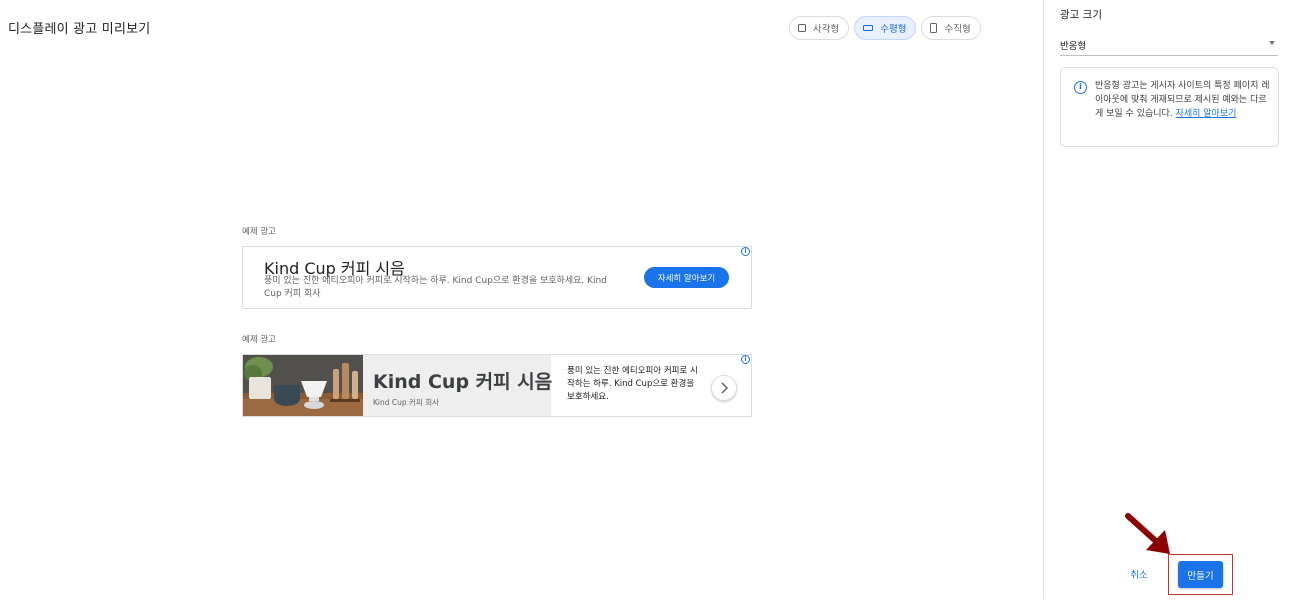 Image resolution: width=1291 pixels, height=610 pixels. I want to click on ad-business-name: Kind Cup 커피 회사, so click(406, 402).